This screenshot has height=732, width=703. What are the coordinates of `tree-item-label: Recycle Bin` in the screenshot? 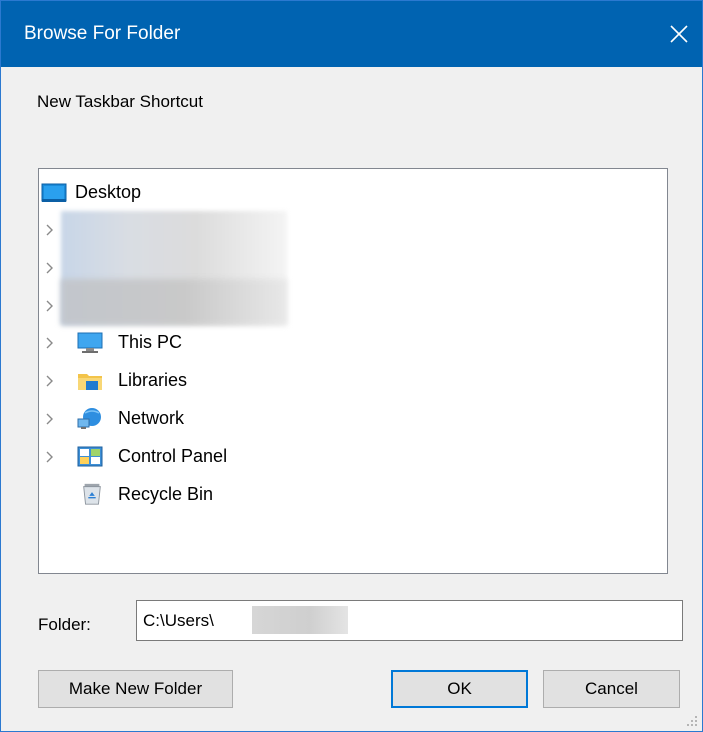 It's located at (166, 494).